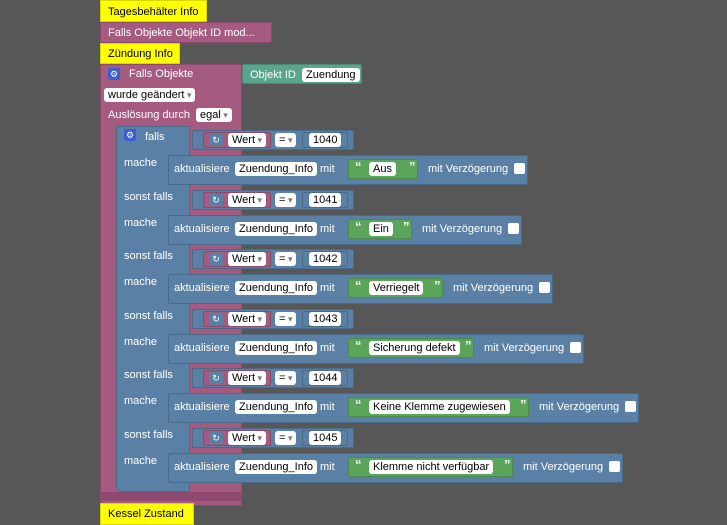  Describe the element at coordinates (214, 115) in the screenshot. I see `ausloesung-dropdown: egal` at that location.